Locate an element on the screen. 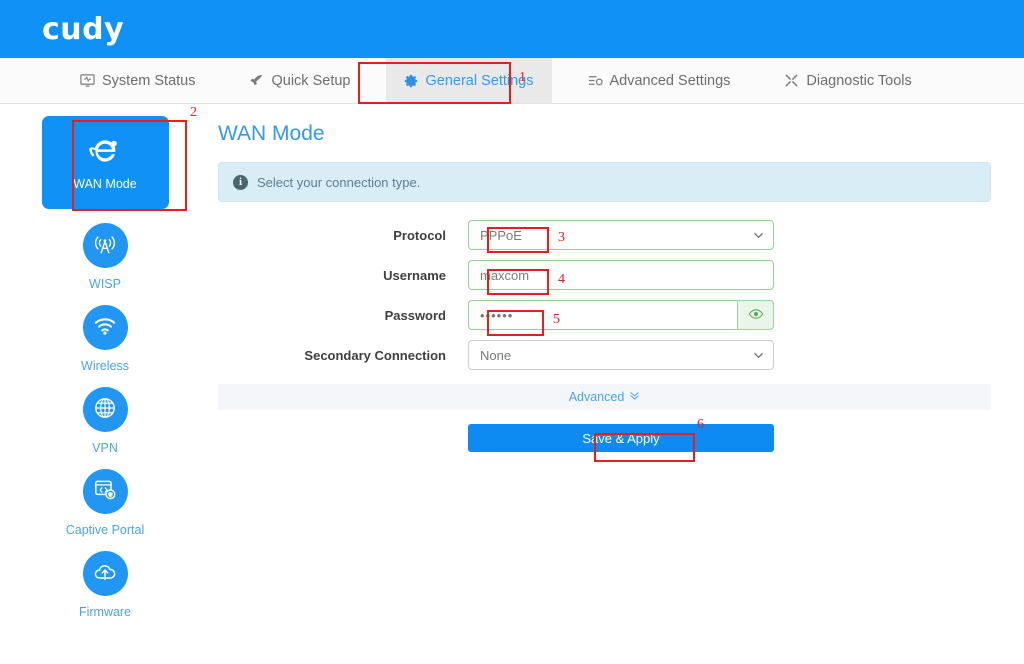  info-banner: i Select your connection type. is located at coordinates (604, 182).